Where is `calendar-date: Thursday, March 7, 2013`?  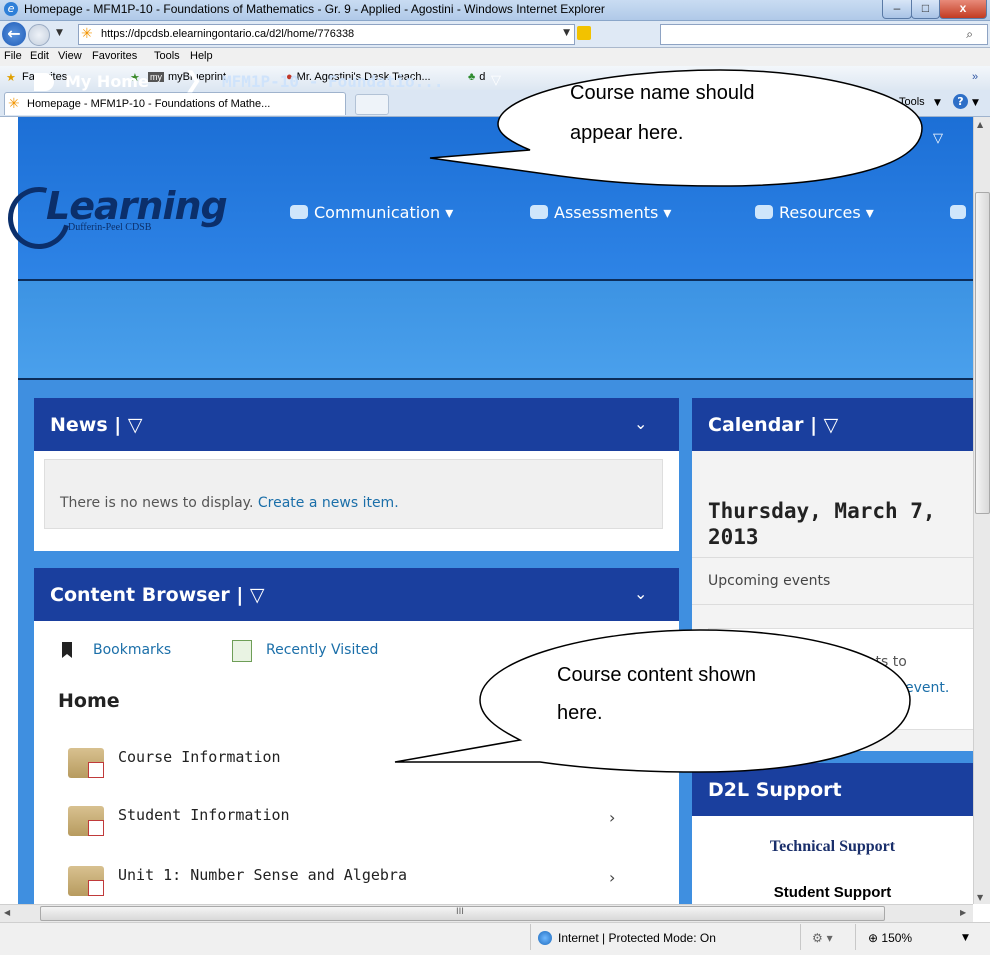
calendar-date: Thursday, March 7, 2013 is located at coordinates (822, 524).